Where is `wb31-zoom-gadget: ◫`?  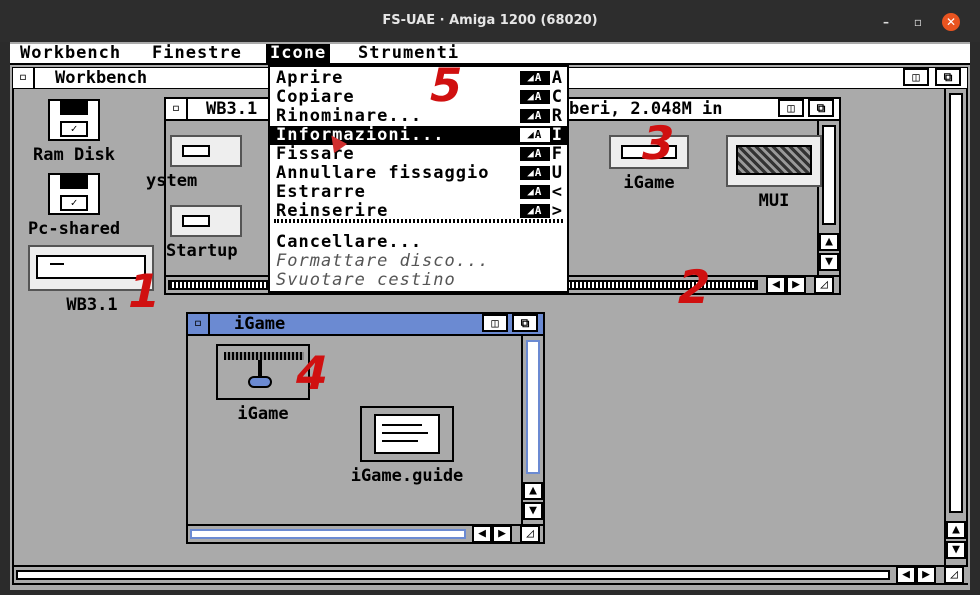 wb31-zoom-gadget: ◫ is located at coordinates (791, 108).